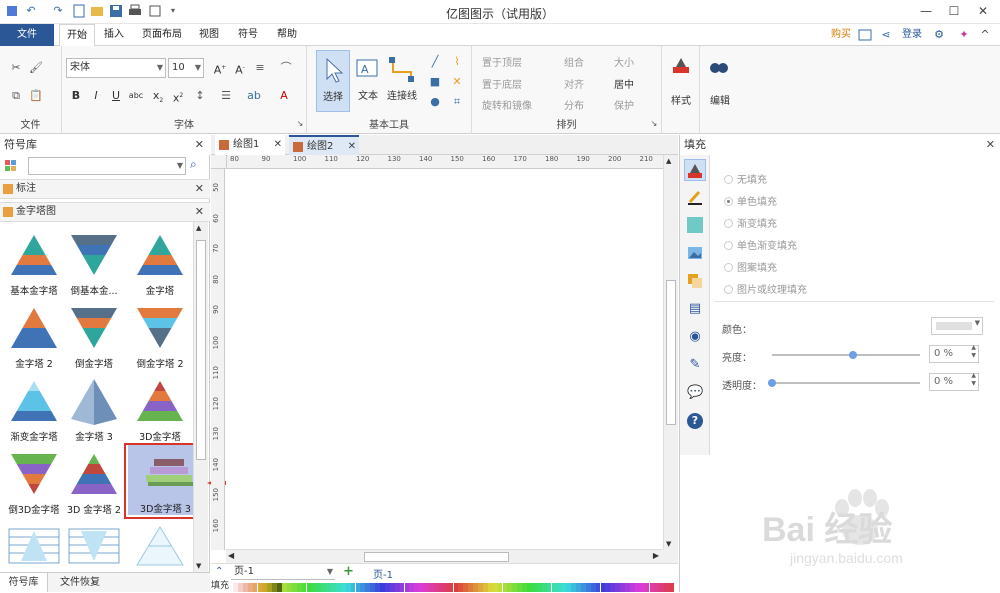 The height and width of the screenshot is (593, 1000). Describe the element at coordinates (926, 11) in the screenshot. I see `minimize-button: —` at that location.